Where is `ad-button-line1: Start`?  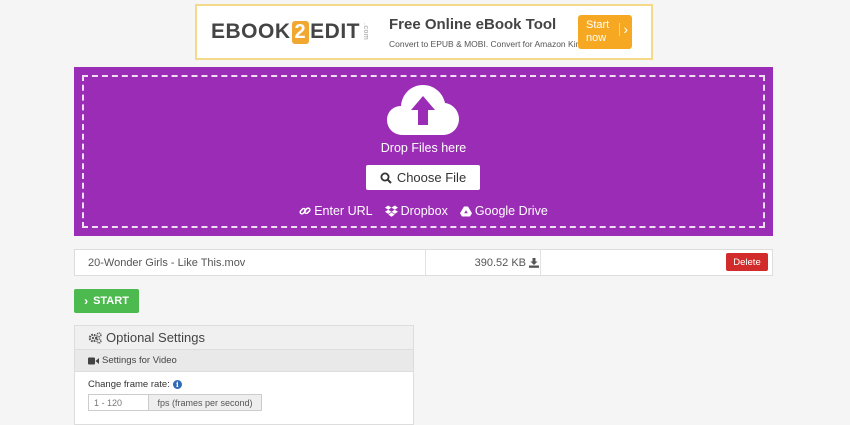
ad-button-line1: Start is located at coordinates (598, 25).